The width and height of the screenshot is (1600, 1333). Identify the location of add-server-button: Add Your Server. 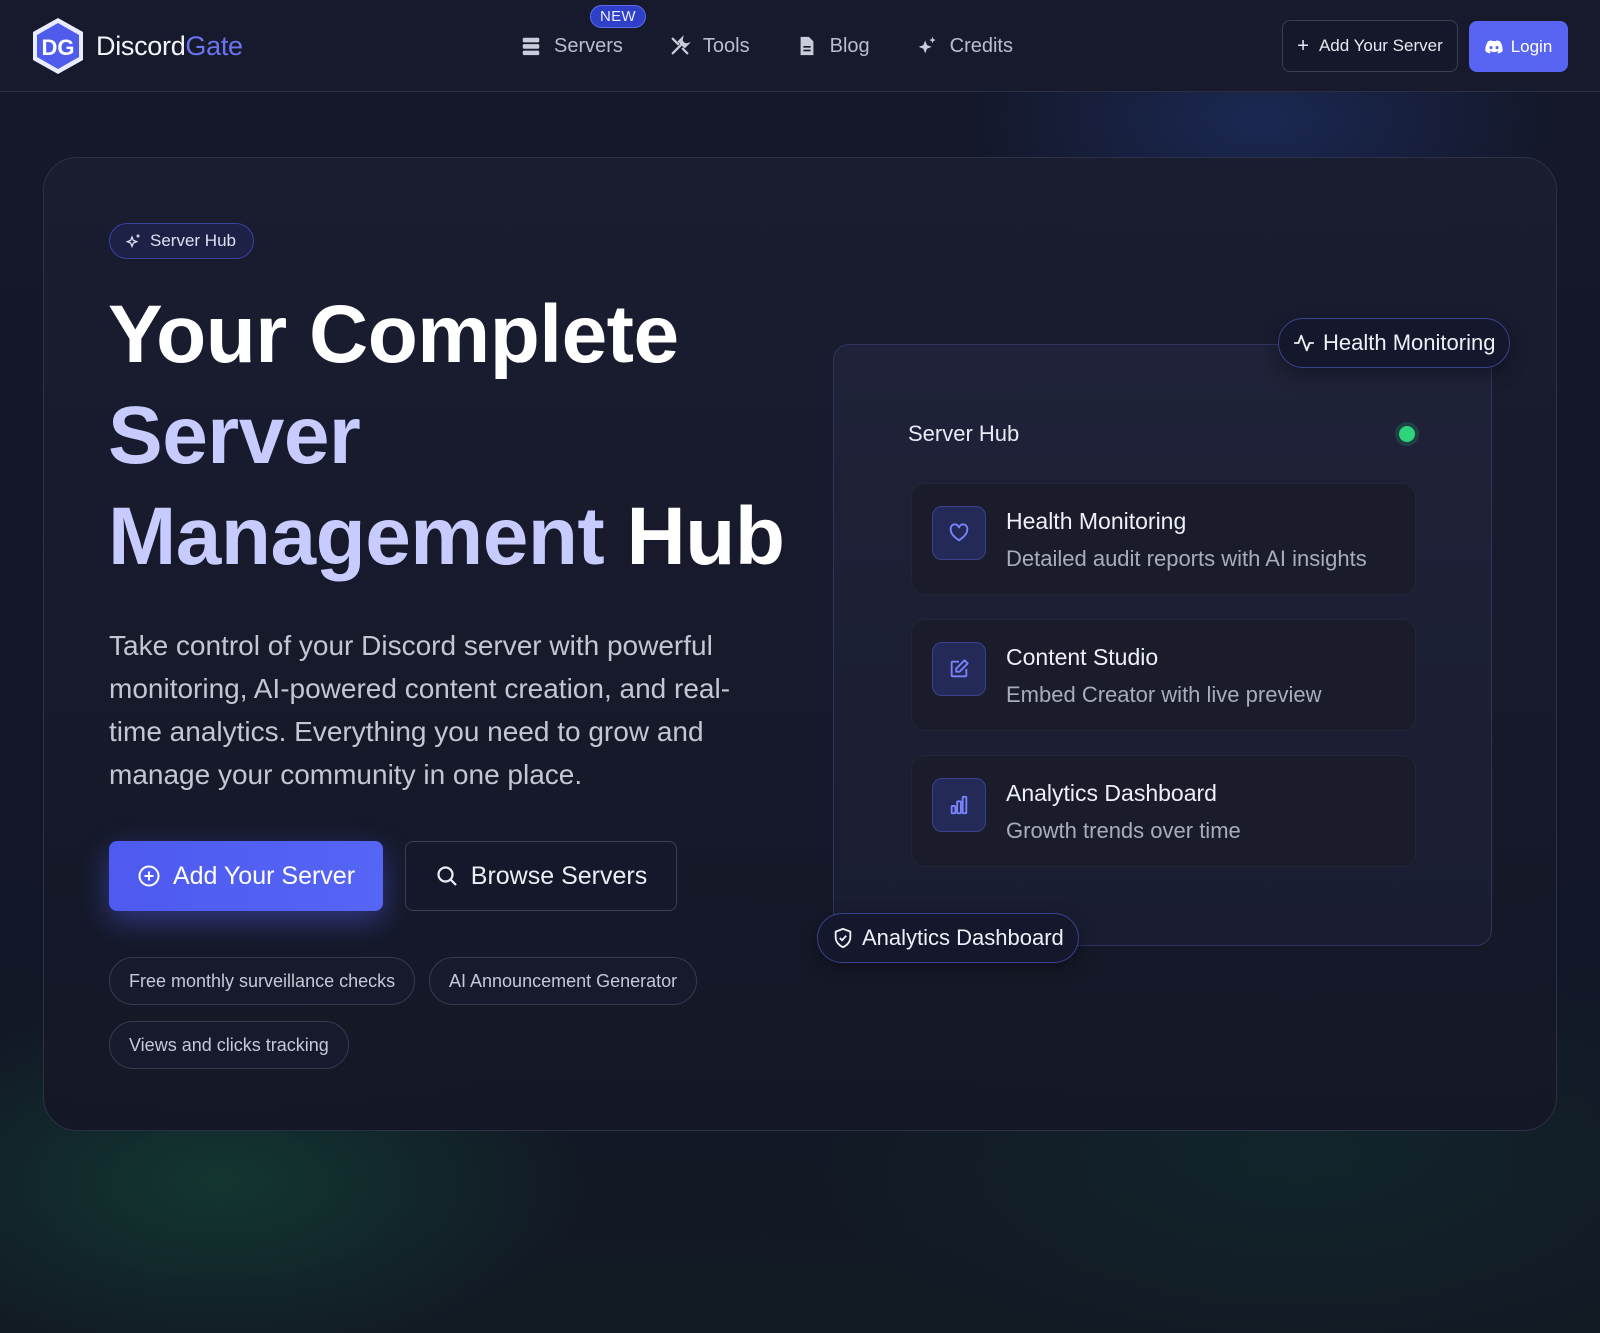
(246, 876).